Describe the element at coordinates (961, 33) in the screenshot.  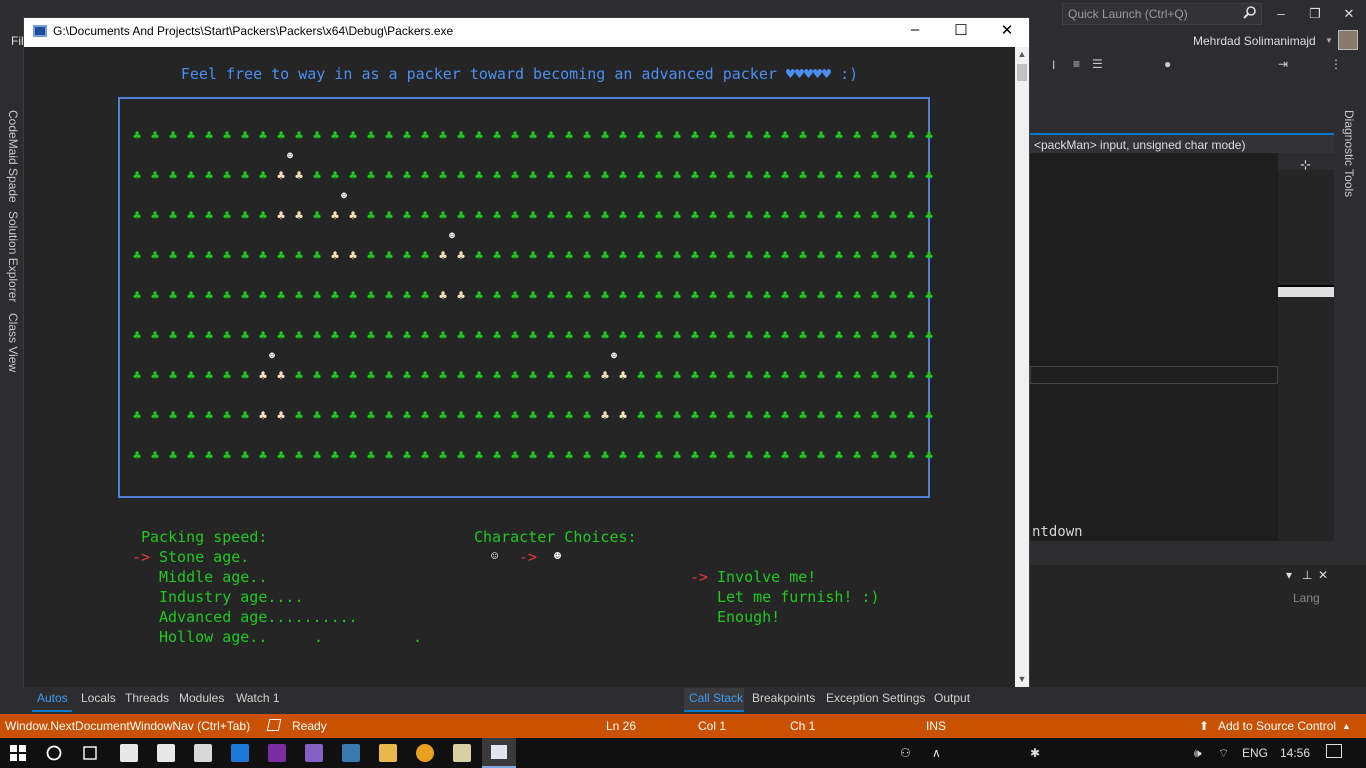
I see `maximize-button: ☐` at that location.